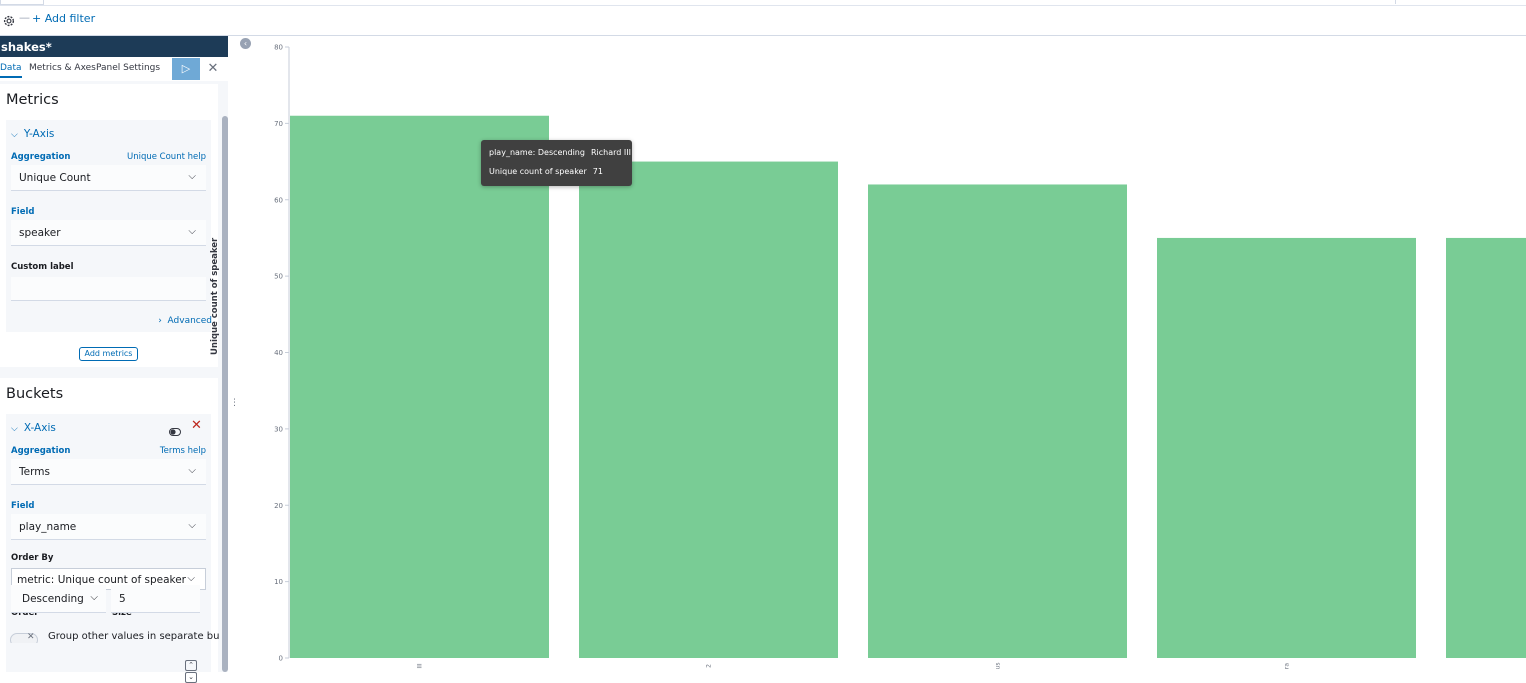 The width and height of the screenshot is (1526, 683). Describe the element at coordinates (560, 157) in the screenshot. I see `tooltip-row: play_name: Descending Richard III` at that location.